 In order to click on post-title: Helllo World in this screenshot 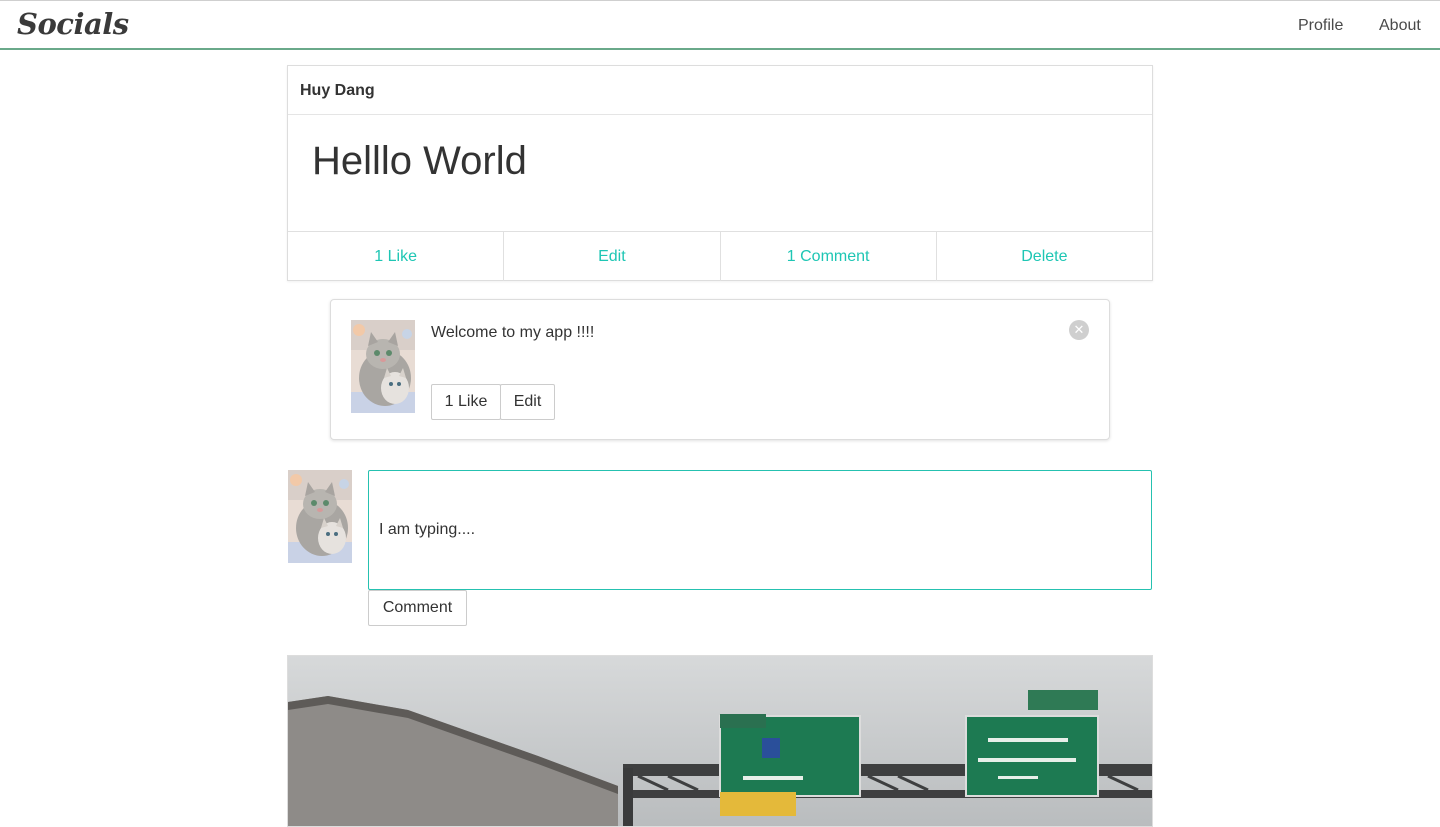, I will do `click(419, 161)`.